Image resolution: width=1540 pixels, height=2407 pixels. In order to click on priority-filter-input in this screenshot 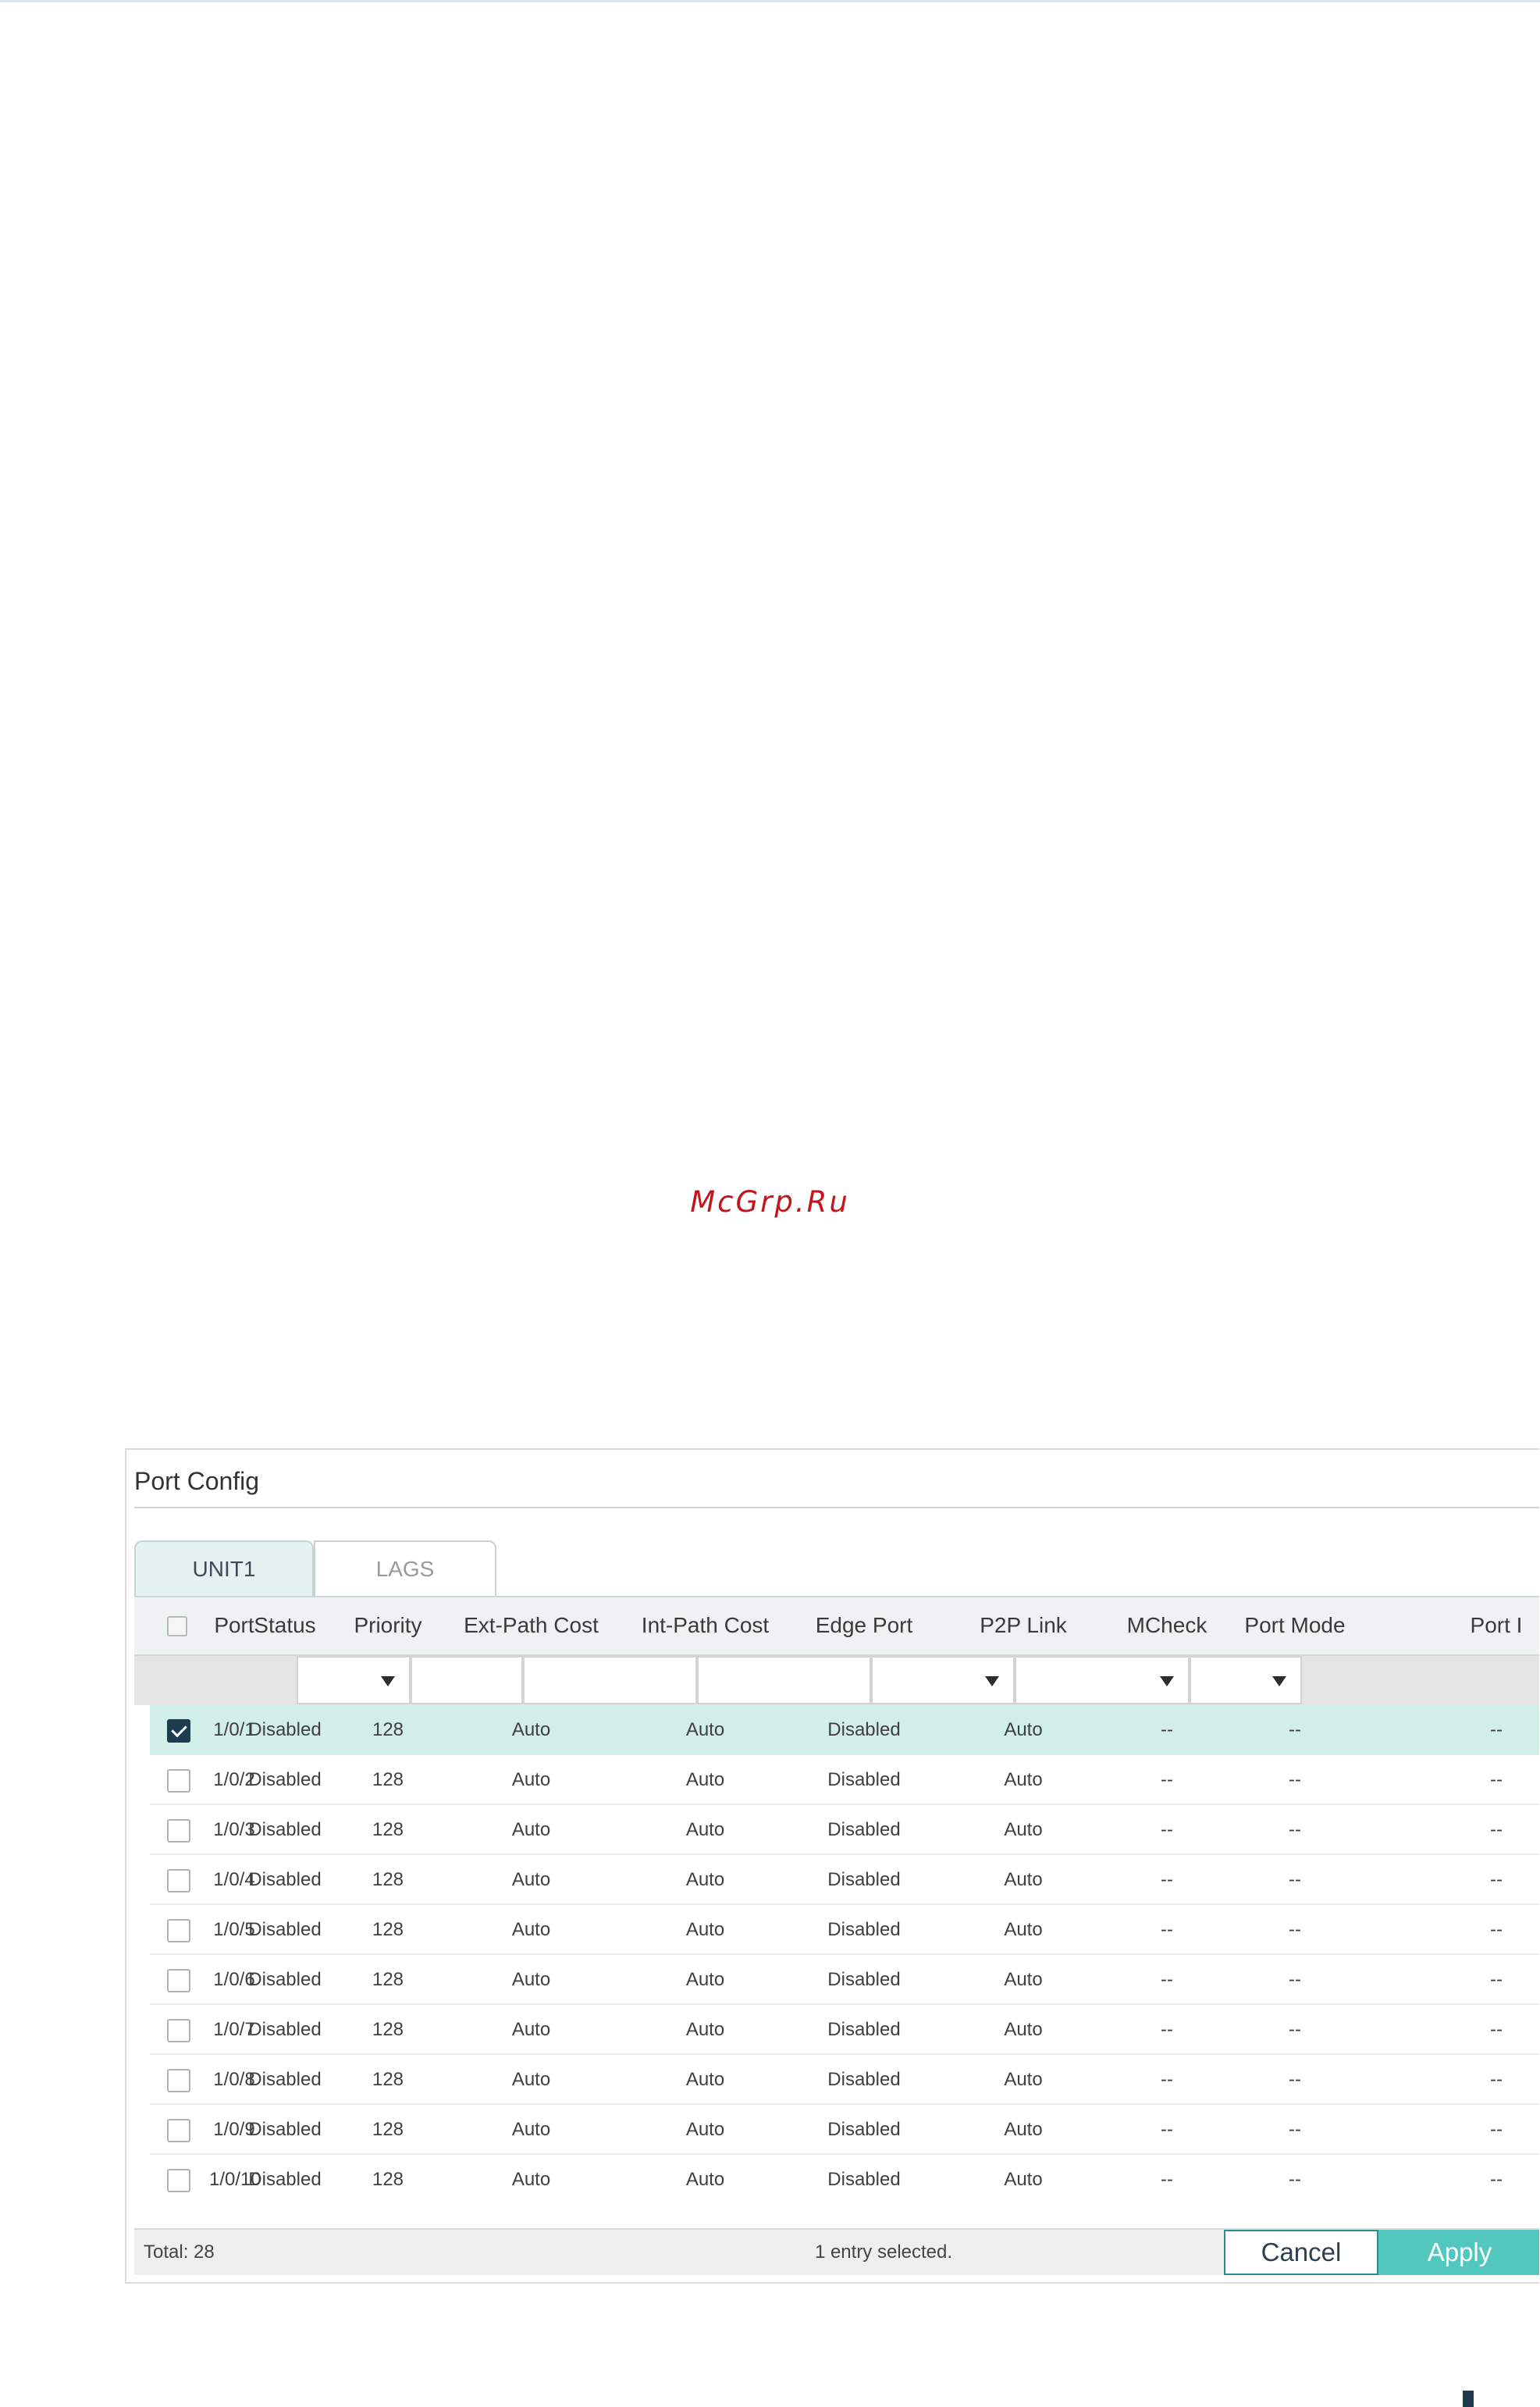, I will do `click(467, 1680)`.